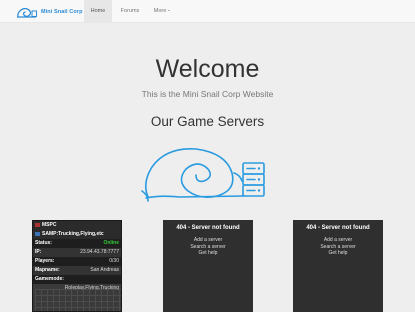 This screenshot has height=312, width=415. I want to click on servers-heading: Our Game Servers, so click(207, 121).